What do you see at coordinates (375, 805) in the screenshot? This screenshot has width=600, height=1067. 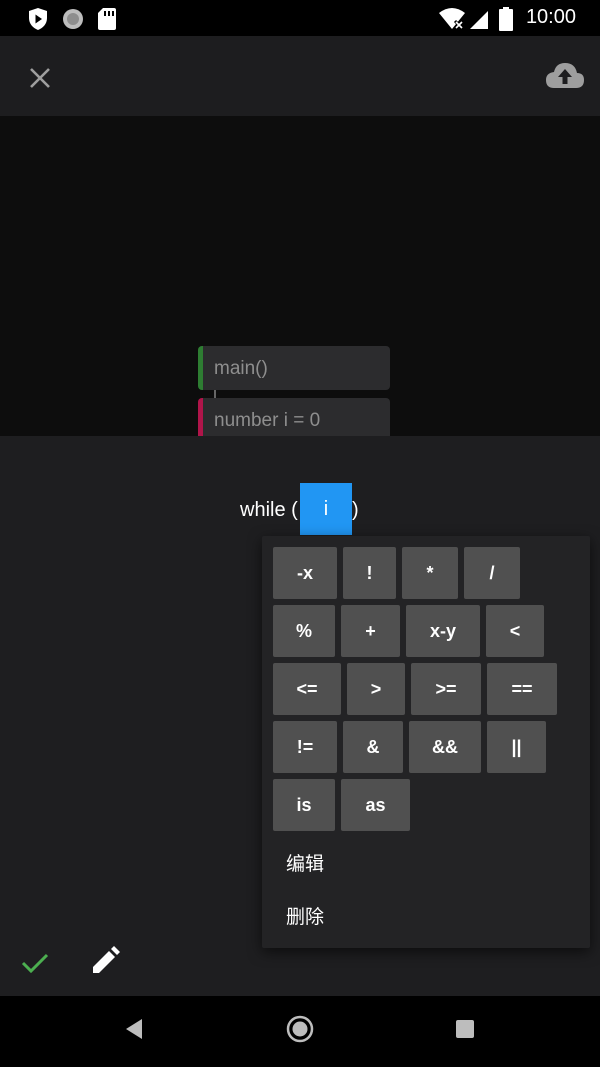 I see `operator-as-button: as` at bounding box center [375, 805].